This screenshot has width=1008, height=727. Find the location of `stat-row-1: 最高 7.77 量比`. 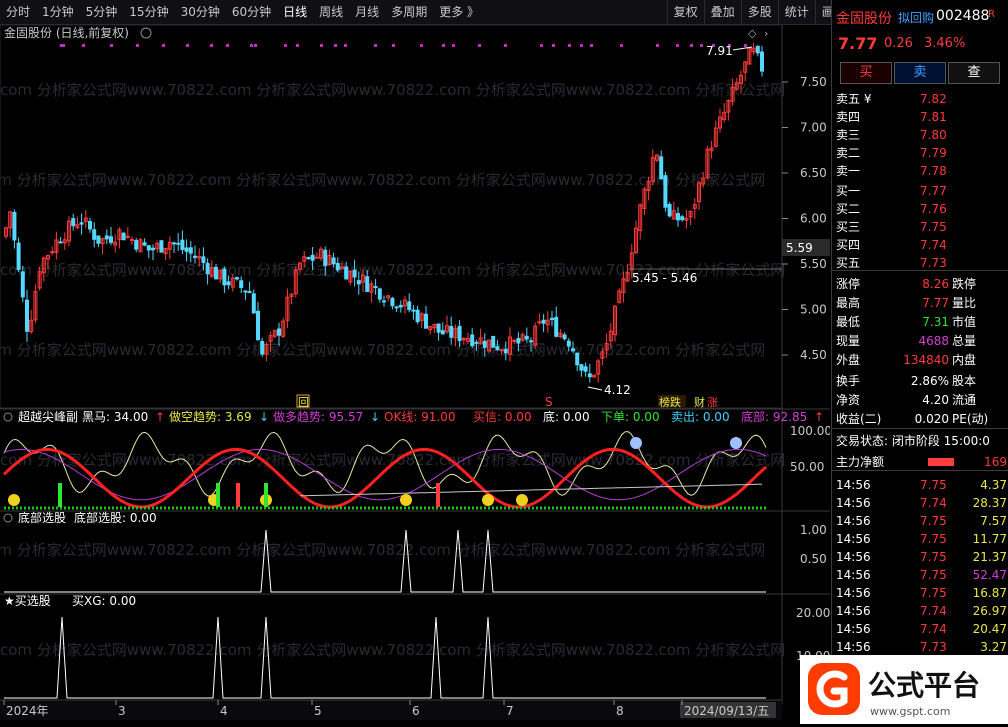

stat-row-1: 最高 7.77 量比 is located at coordinates (920, 303).